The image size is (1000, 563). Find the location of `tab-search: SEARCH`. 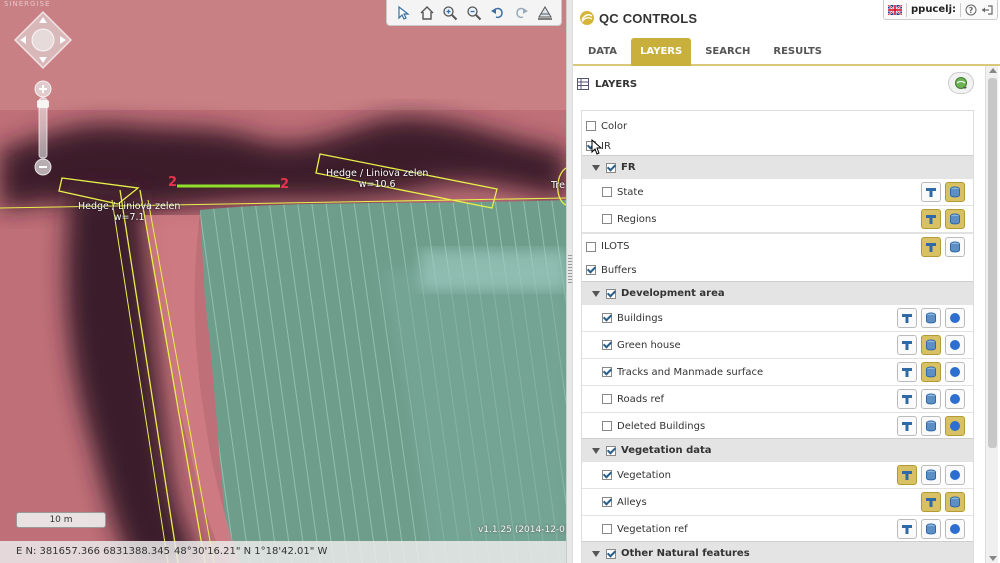

tab-search: SEARCH is located at coordinates (727, 52).